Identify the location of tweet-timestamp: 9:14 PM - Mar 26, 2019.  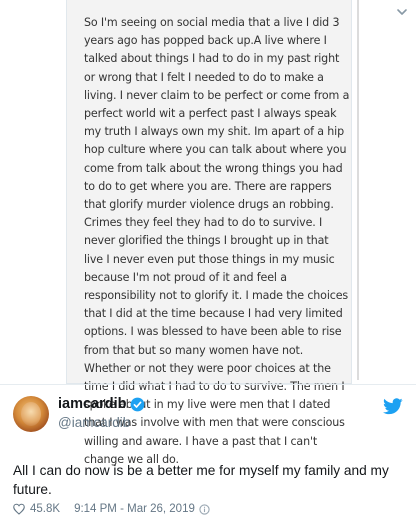
(134, 509).